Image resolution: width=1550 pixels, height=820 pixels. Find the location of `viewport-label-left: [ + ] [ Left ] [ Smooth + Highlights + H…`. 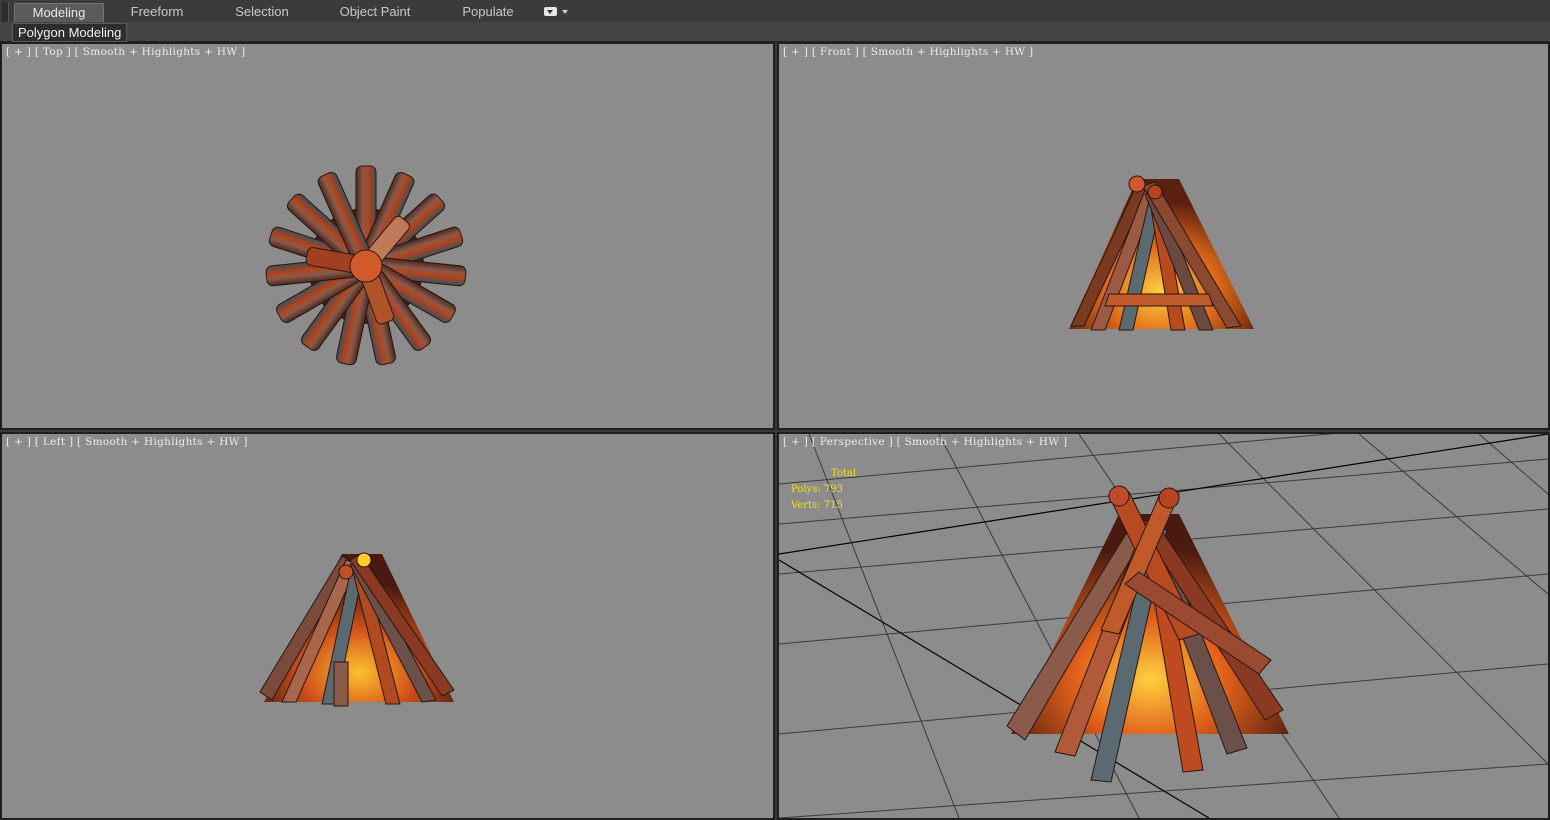

viewport-label-left: [ + ] [ Left ] [ Smooth + Highlights + H… is located at coordinates (127, 442).